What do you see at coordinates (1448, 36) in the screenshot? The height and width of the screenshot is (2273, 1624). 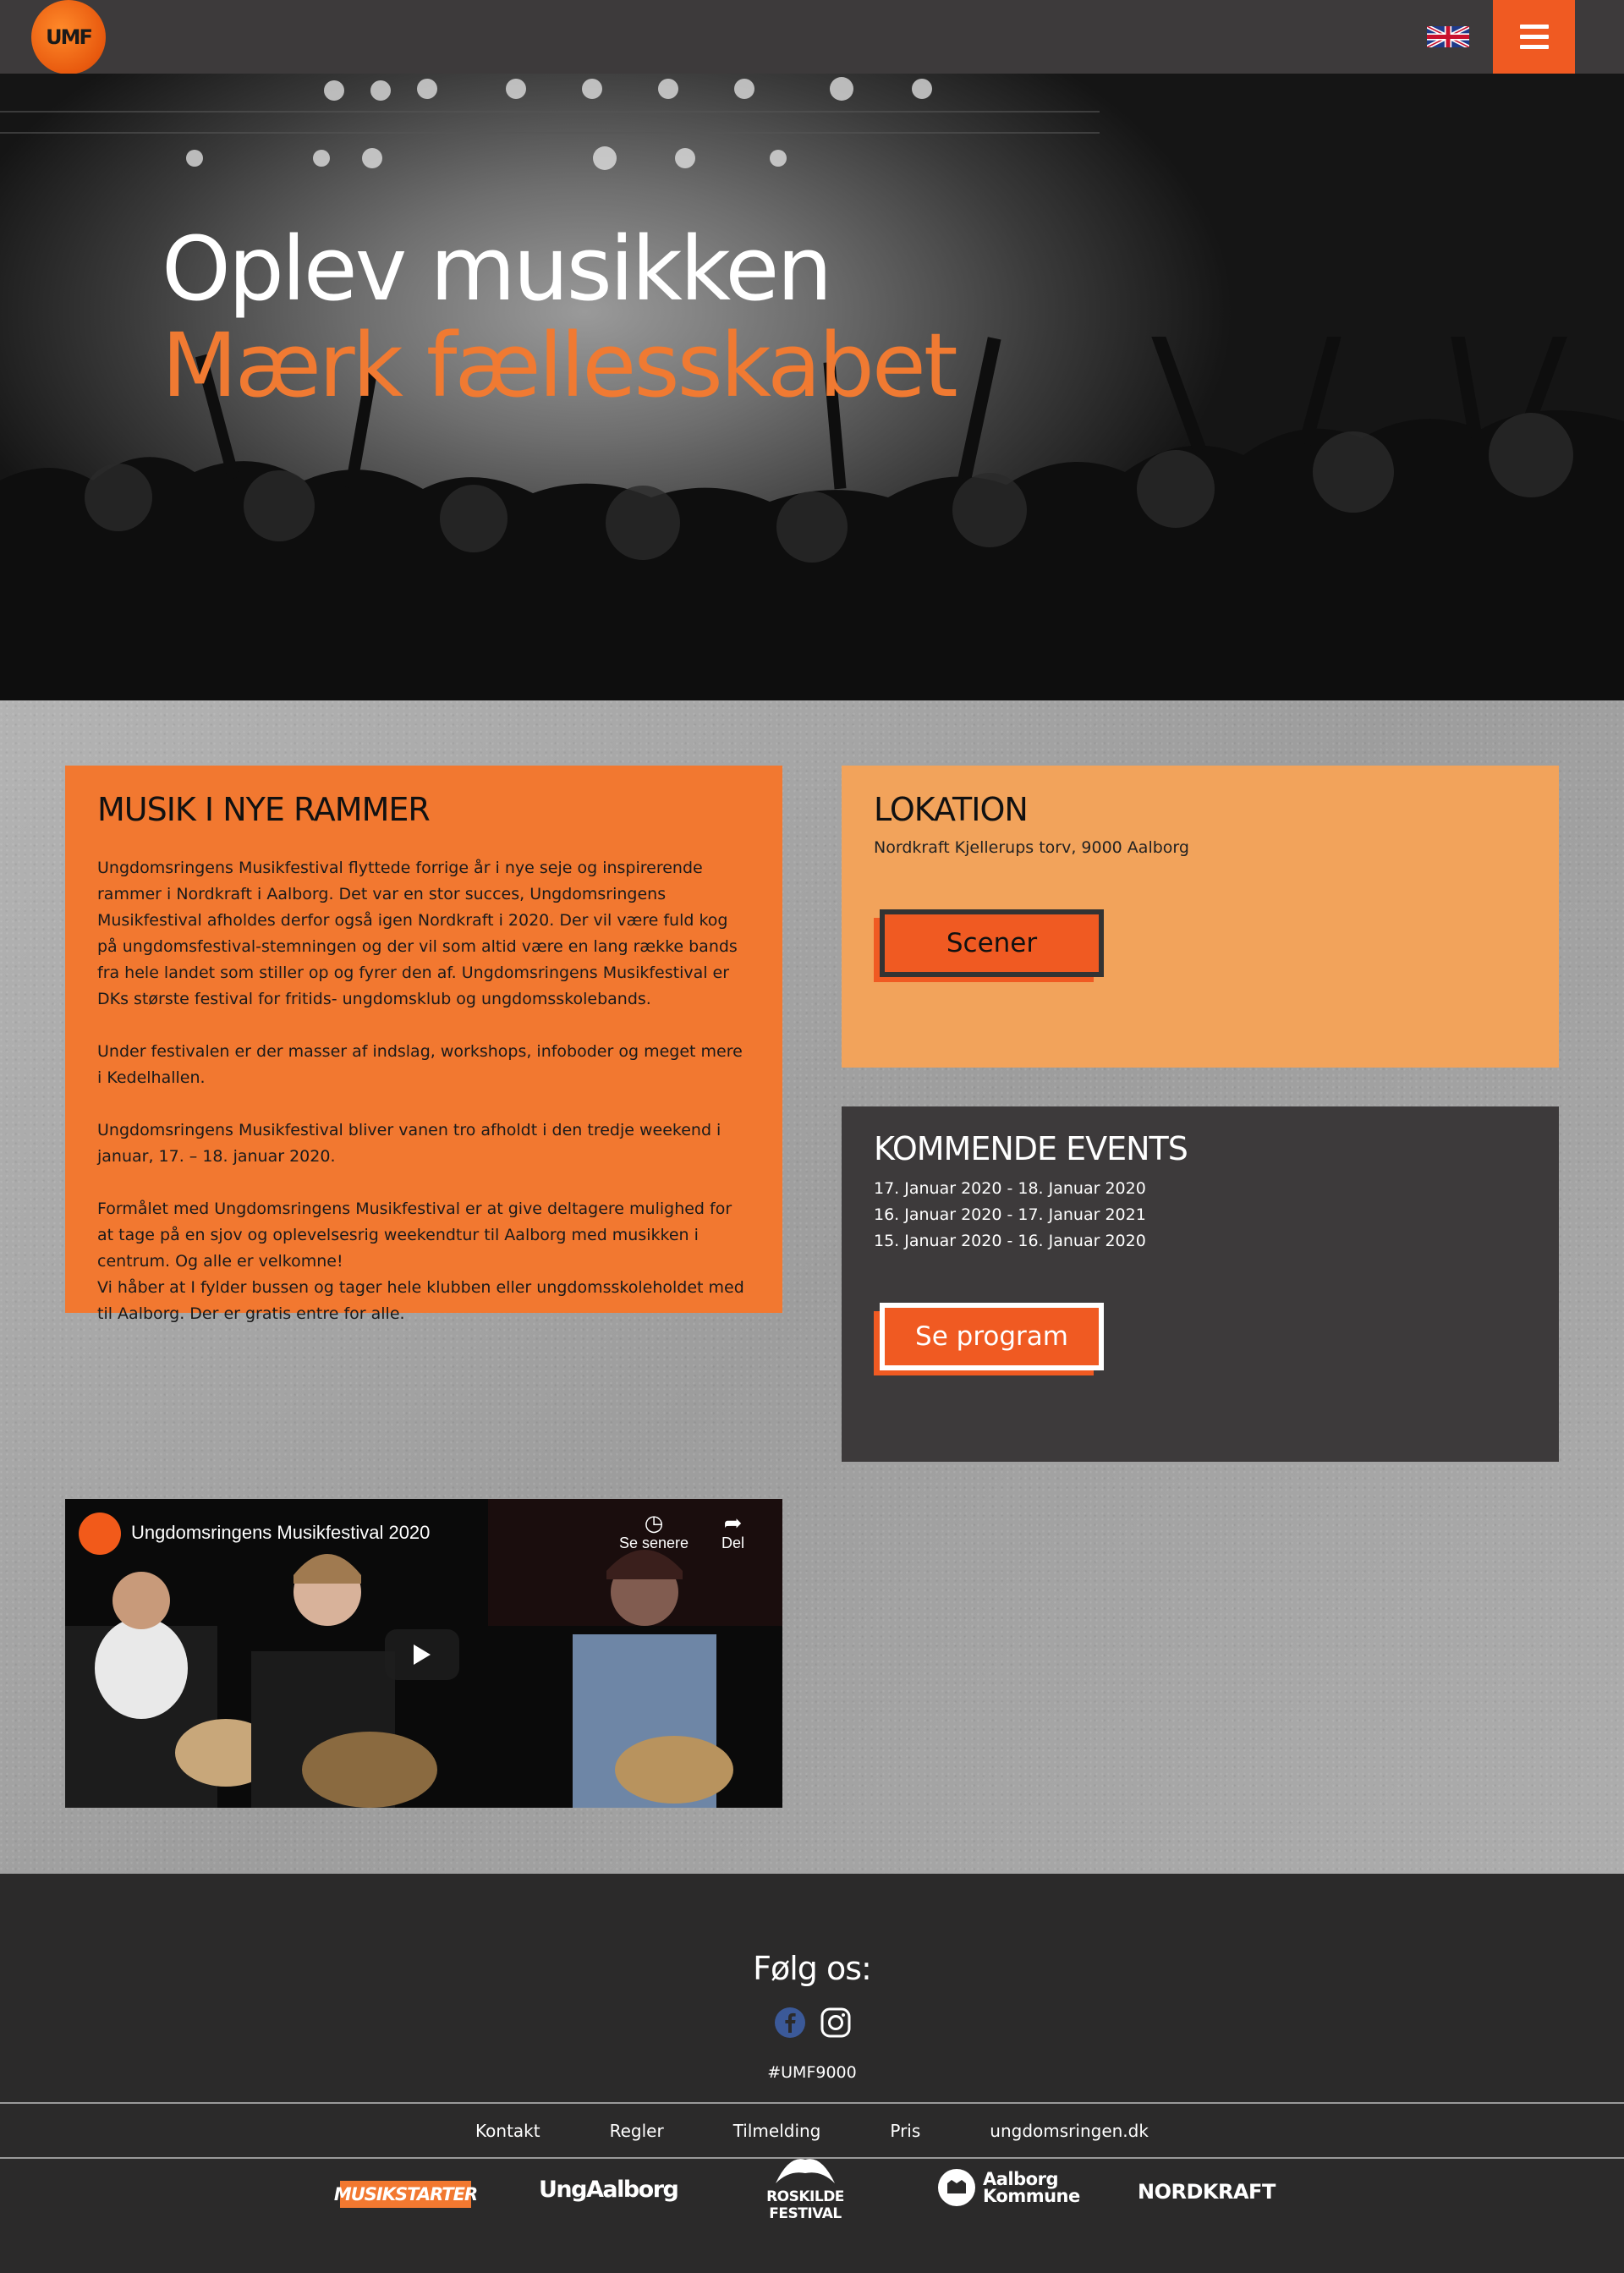 I see `uk-flag-icon` at bounding box center [1448, 36].